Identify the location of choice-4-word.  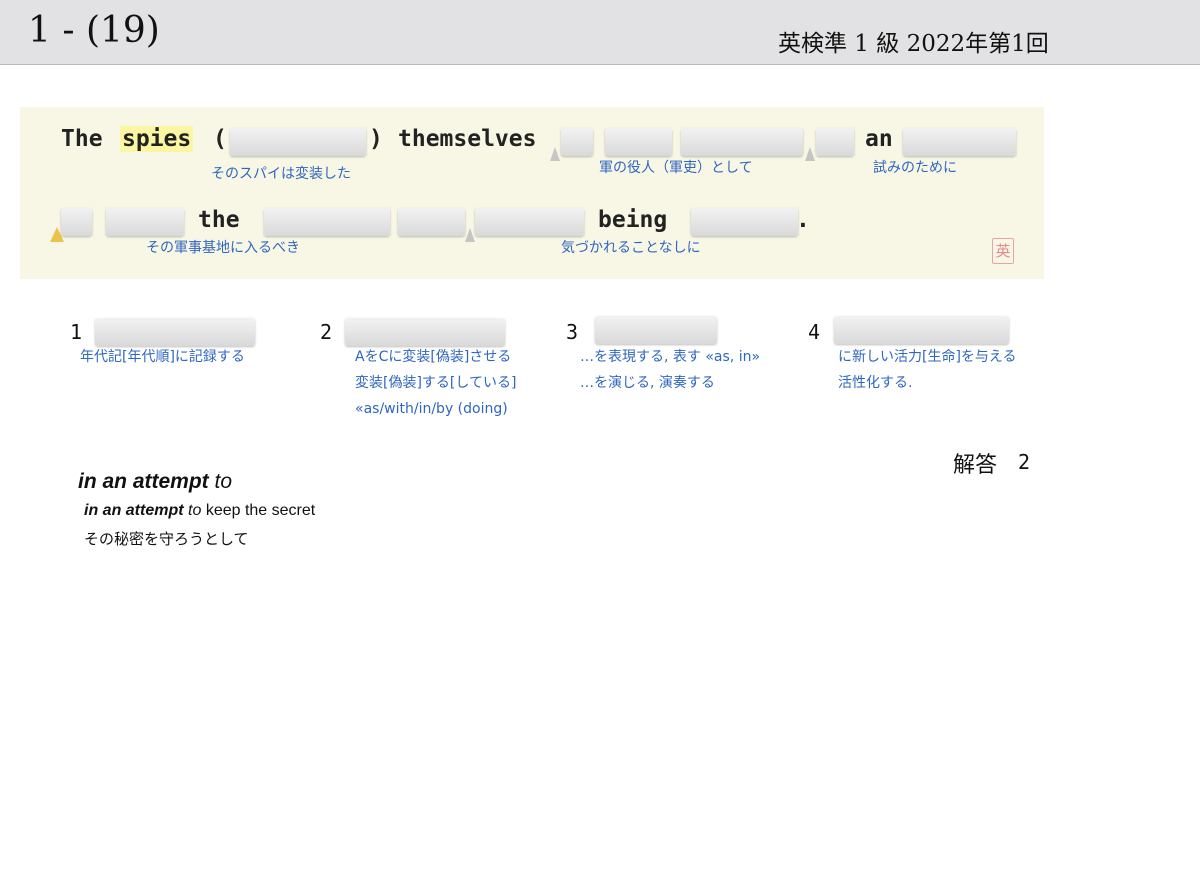
(921, 330).